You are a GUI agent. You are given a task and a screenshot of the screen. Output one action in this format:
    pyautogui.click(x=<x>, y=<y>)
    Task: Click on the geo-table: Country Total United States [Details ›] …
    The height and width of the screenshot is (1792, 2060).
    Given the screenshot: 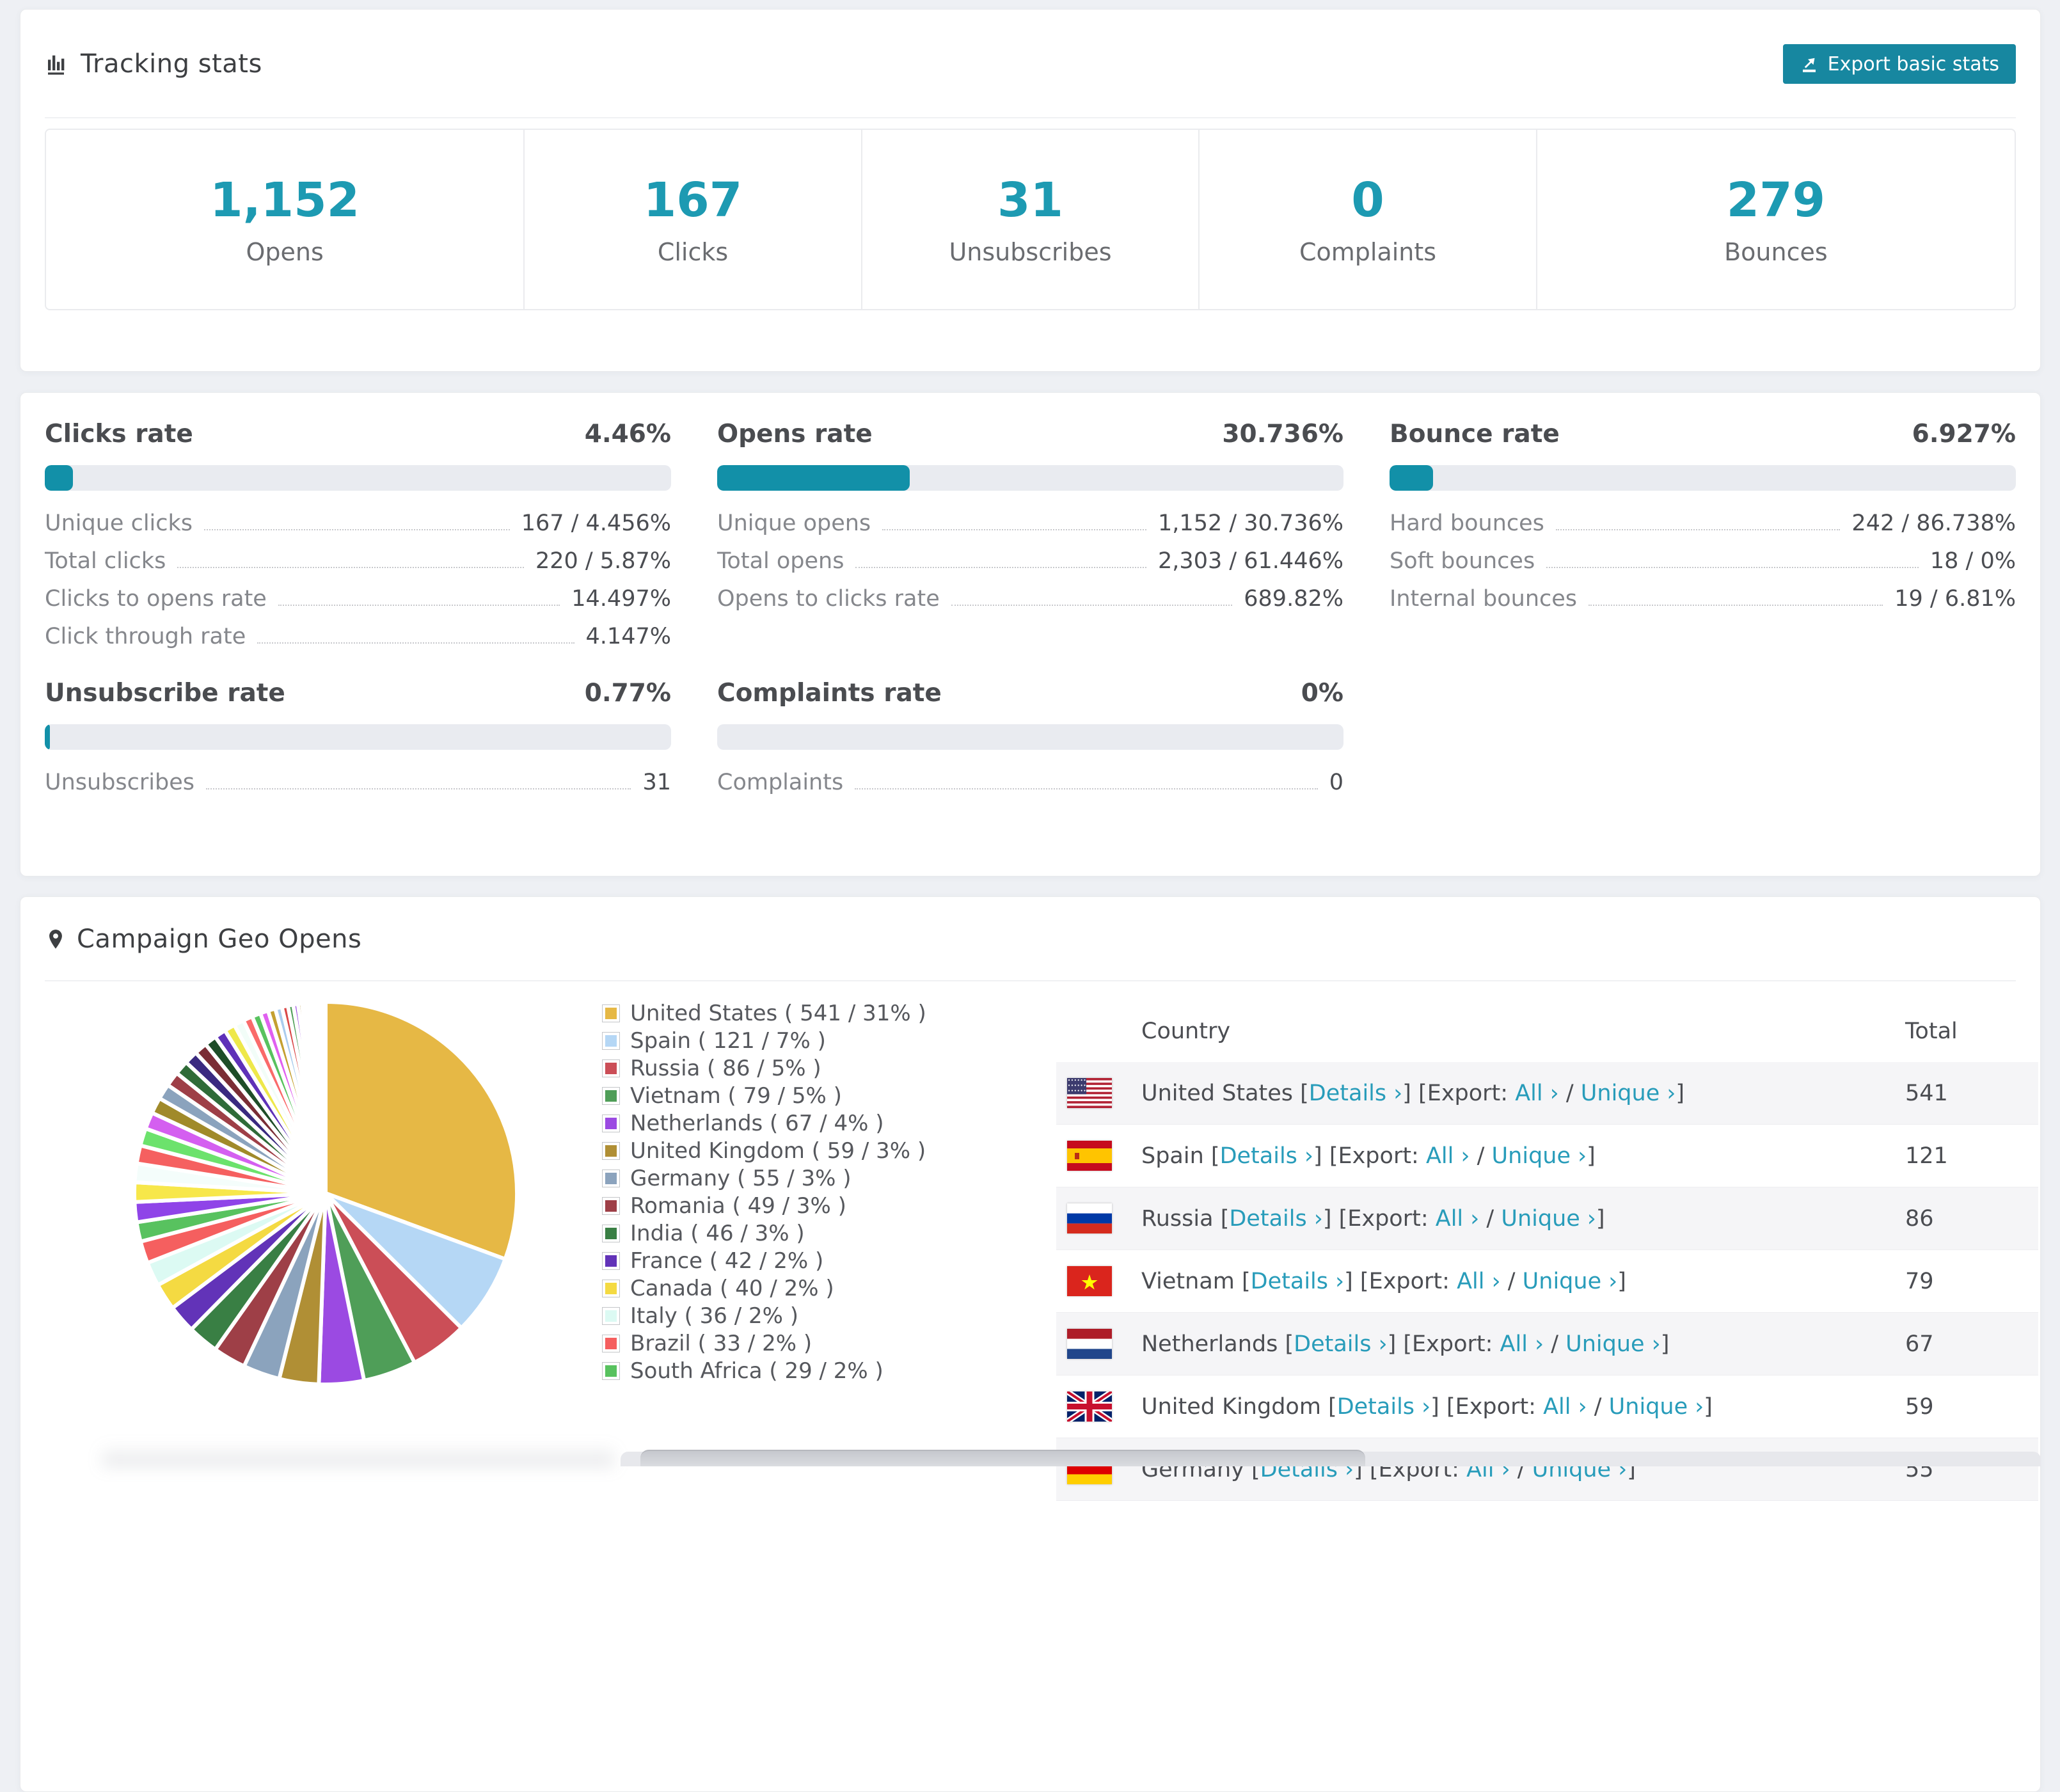 What is the action you would take?
    pyautogui.click(x=1547, y=1251)
    